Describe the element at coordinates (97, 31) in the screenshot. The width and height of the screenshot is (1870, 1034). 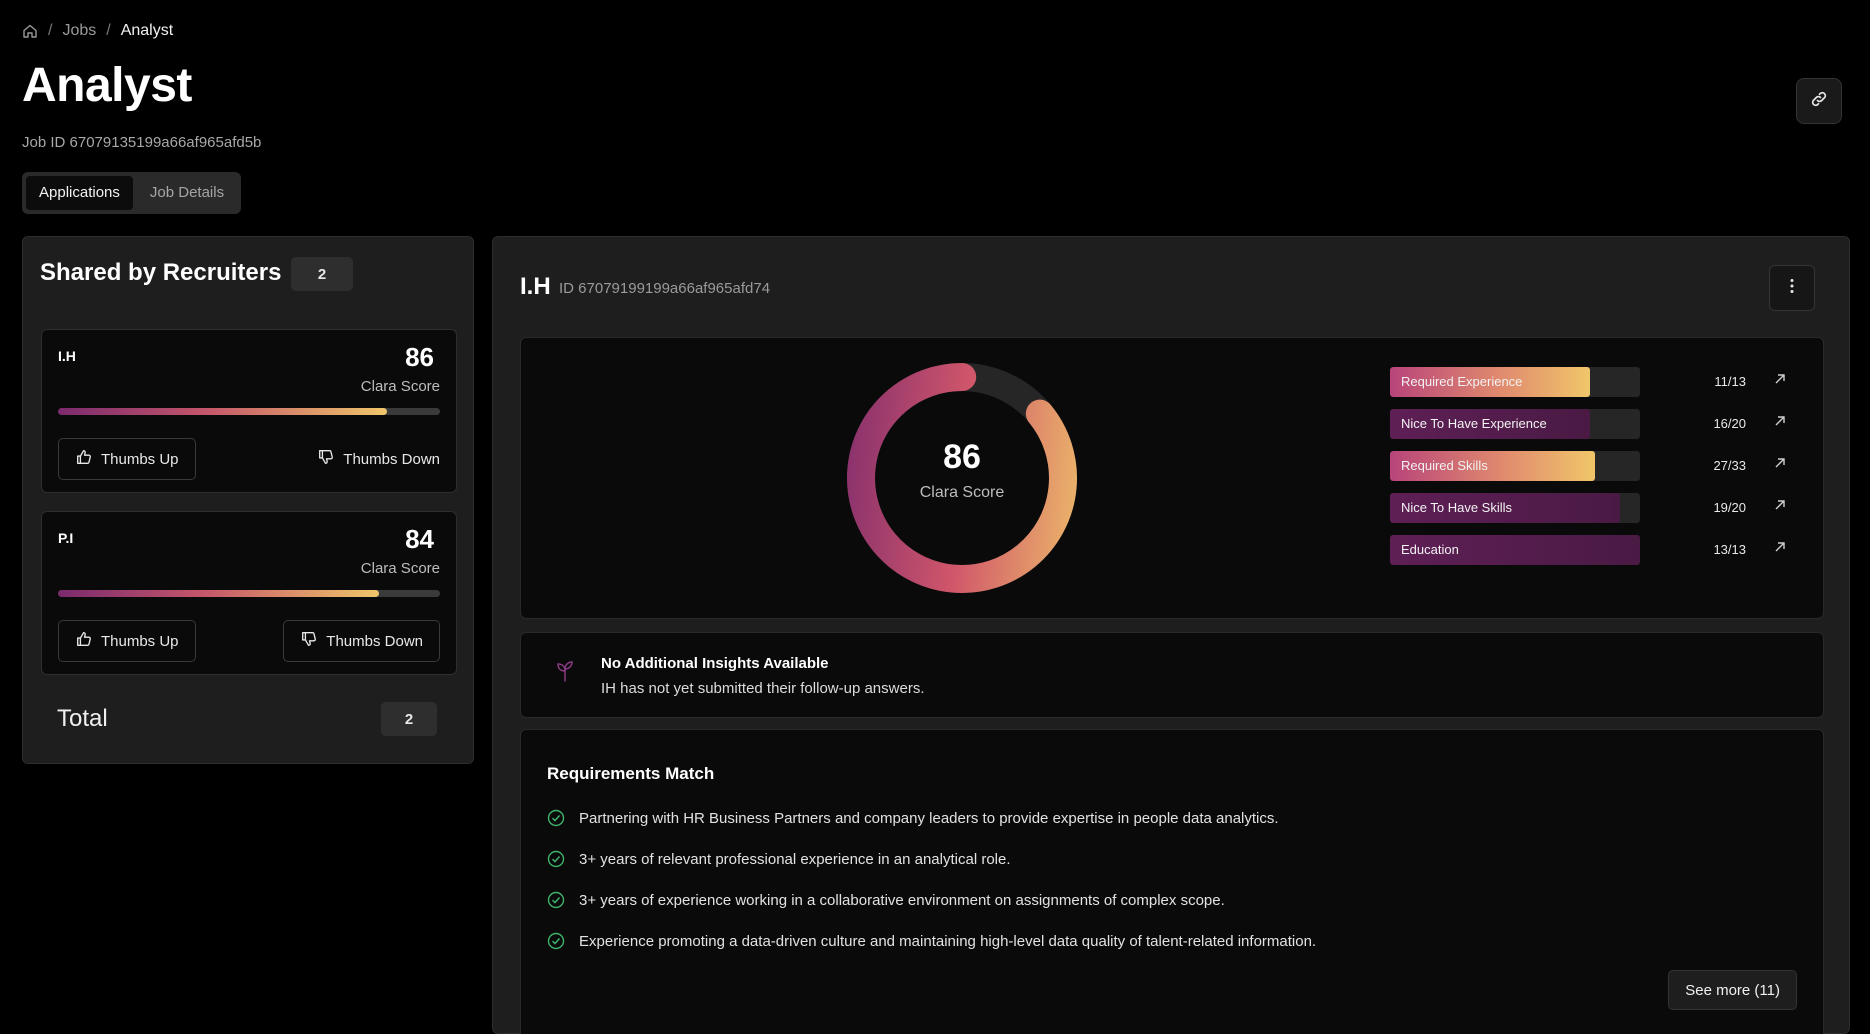
I see `breadcrumb: / Jobs / Analyst` at that location.